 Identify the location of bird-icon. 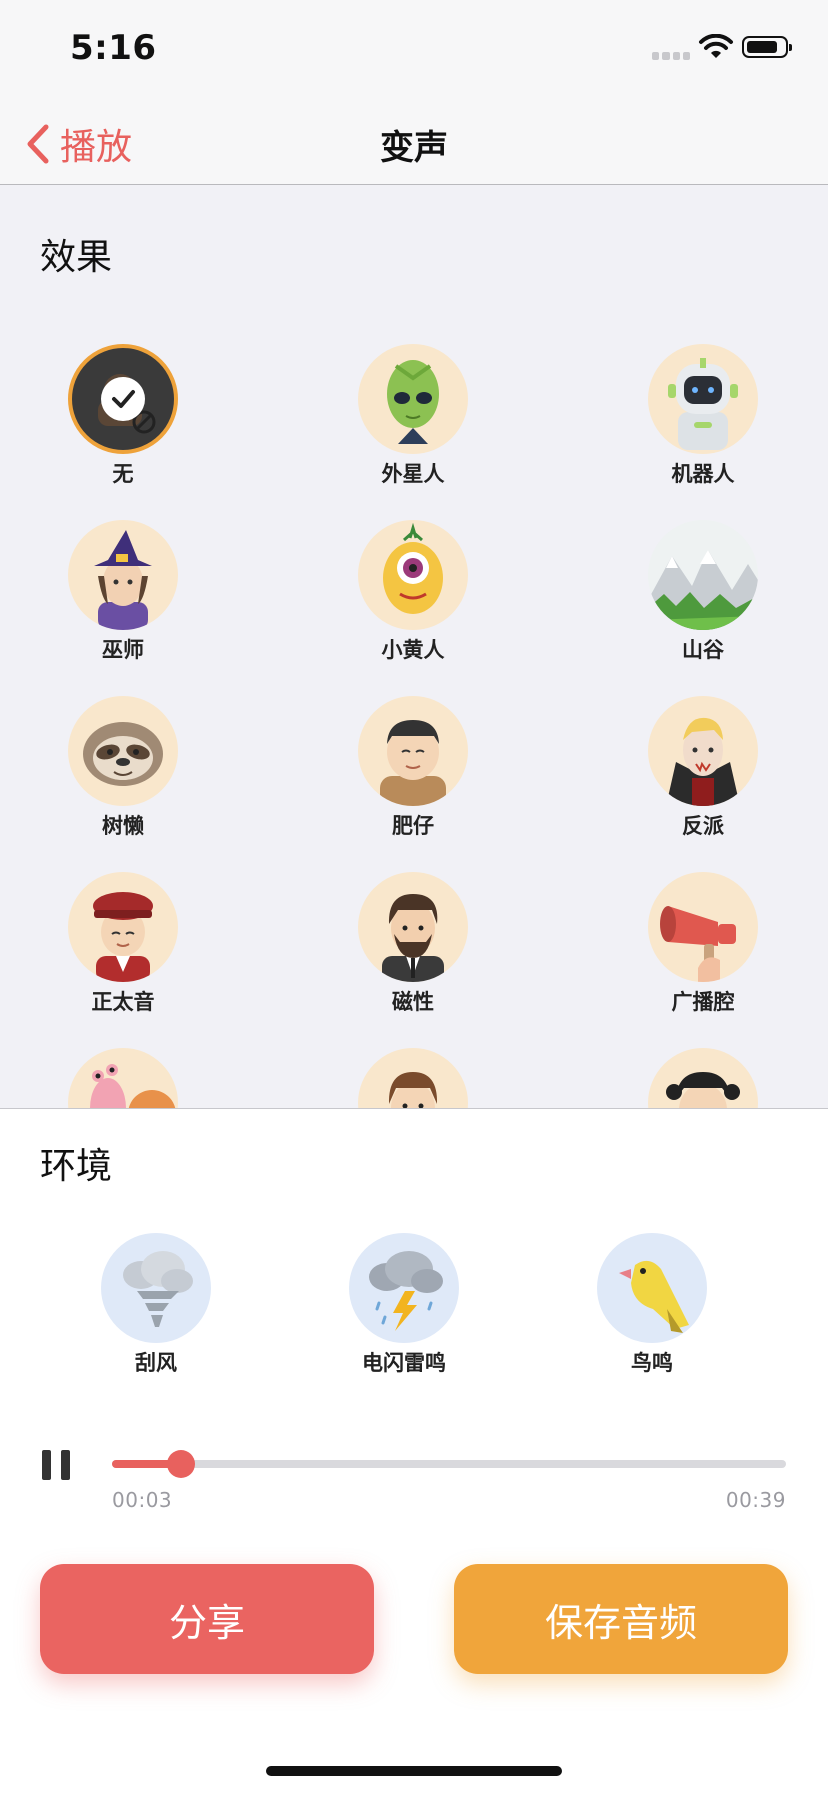
(652, 1288).